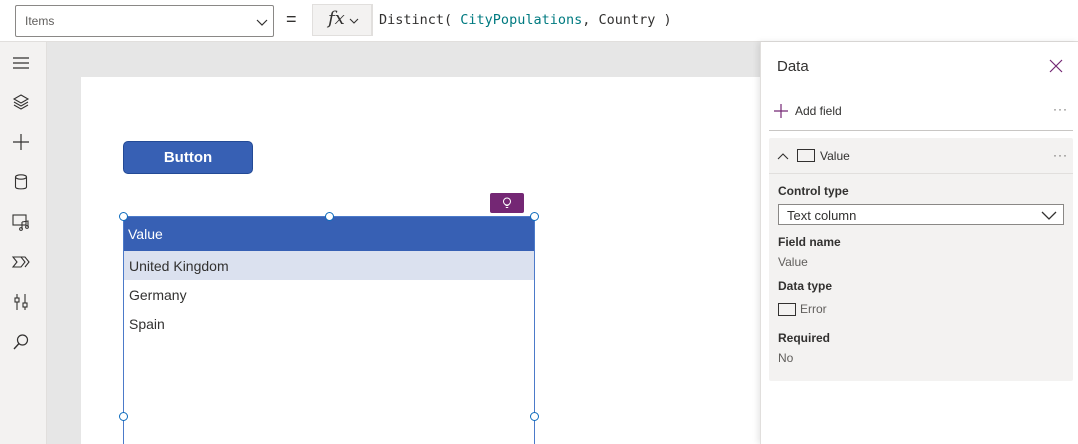  I want to click on field-name-label: Field name, so click(809, 242).